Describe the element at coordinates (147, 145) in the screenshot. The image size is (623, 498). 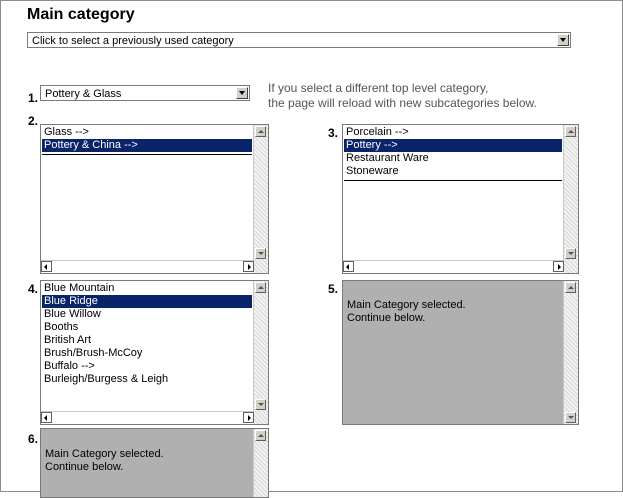
I see `list-item: Pottery & China -->` at that location.